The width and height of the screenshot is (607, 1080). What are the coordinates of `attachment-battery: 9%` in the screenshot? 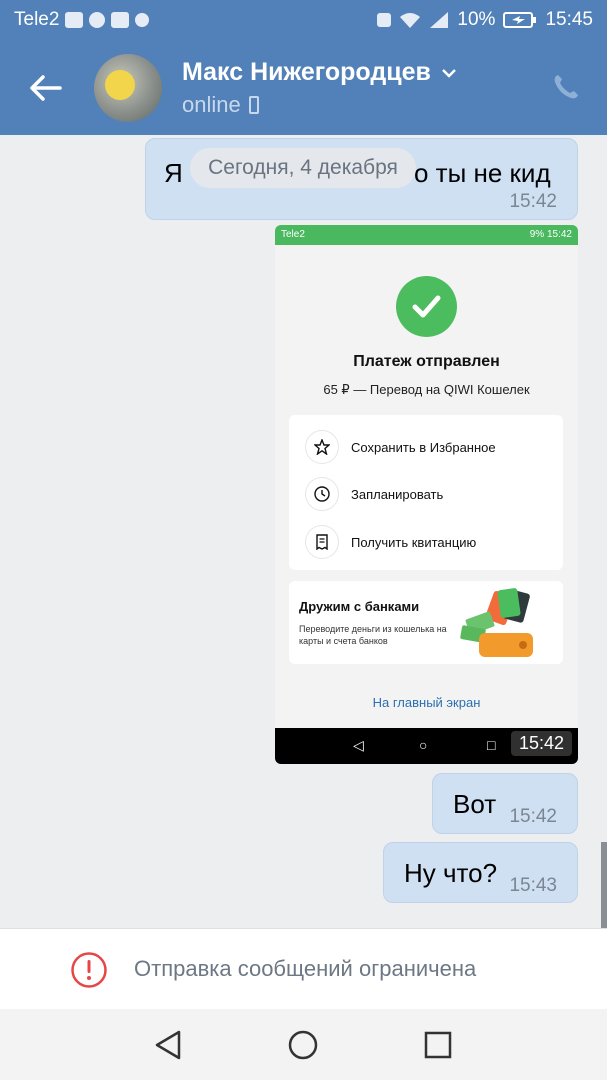 It's located at (537, 234).